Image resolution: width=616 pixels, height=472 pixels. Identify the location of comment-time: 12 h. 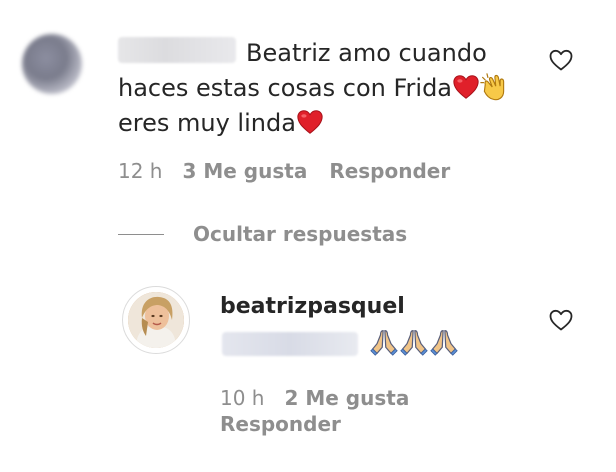
(140, 171).